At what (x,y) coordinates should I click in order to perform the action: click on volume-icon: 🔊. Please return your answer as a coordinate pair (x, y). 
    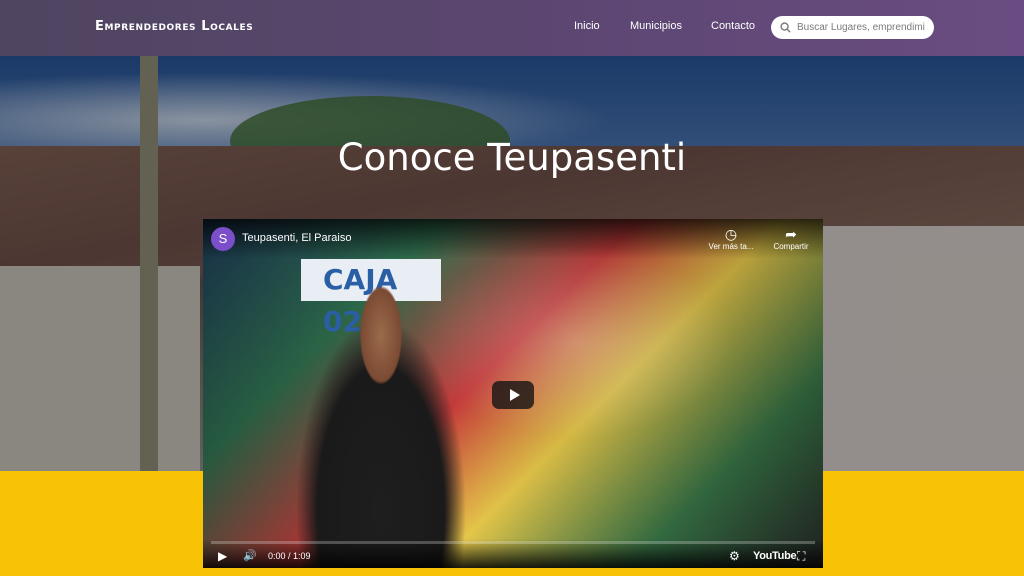
    Looking at the image, I should click on (250, 555).